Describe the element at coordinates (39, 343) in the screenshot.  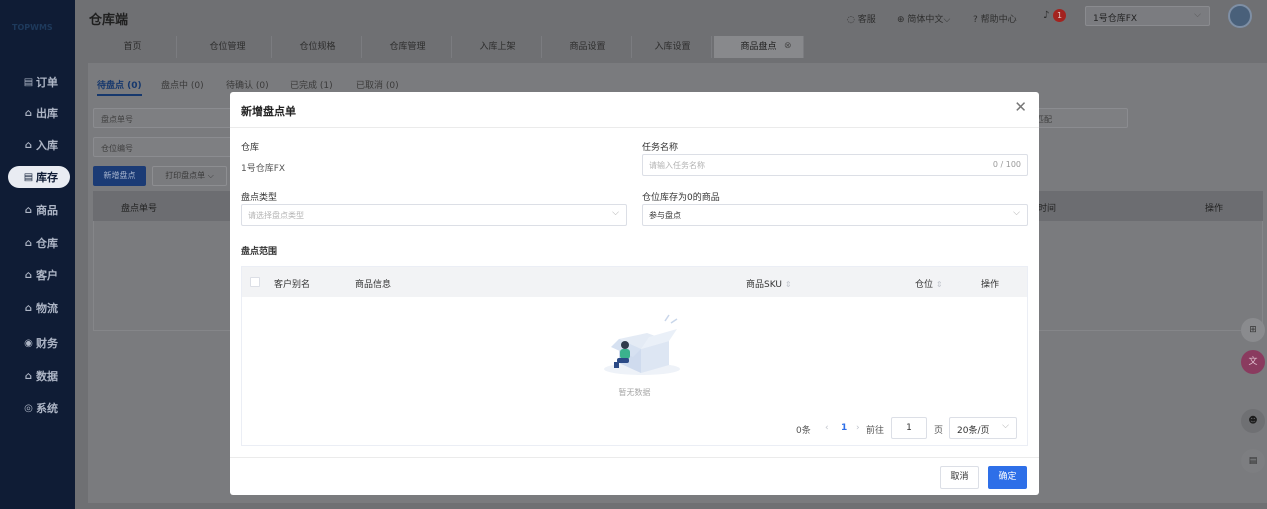
I see `sidebar-item: ◉ 财务` at that location.